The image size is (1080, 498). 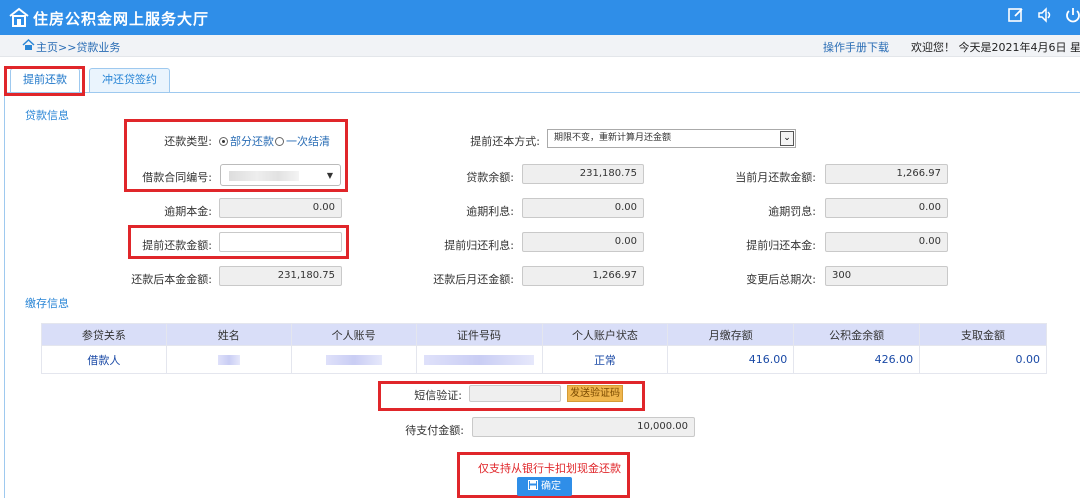 I want to click on send-code-button: 发送验证码, so click(x=595, y=393).